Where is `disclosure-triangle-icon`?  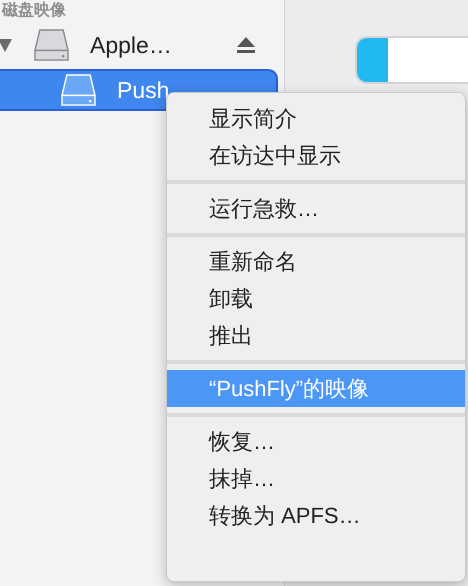 disclosure-triangle-icon is located at coordinates (6, 45).